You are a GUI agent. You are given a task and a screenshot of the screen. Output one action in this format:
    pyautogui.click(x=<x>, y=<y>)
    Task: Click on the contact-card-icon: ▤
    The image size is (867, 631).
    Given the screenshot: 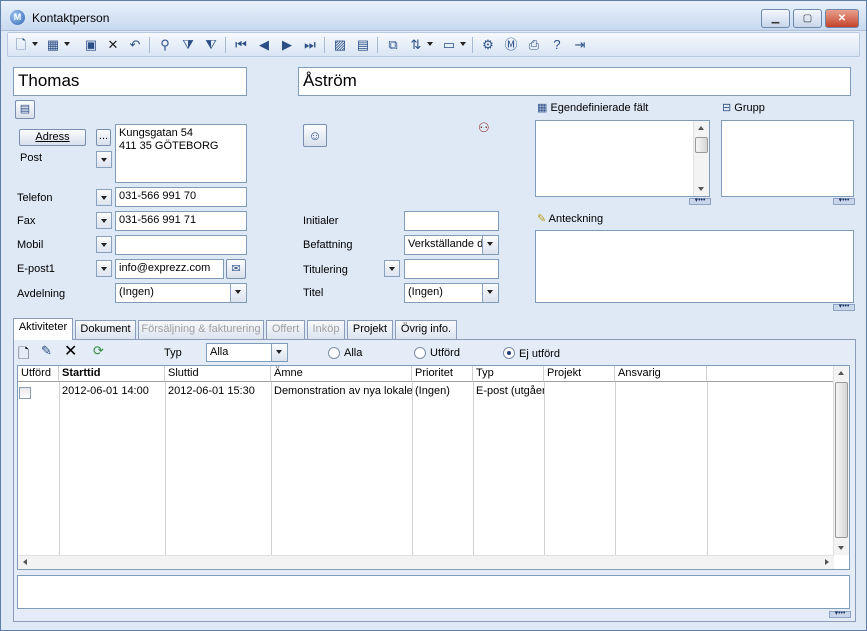 What is the action you would take?
    pyautogui.click(x=25, y=109)
    